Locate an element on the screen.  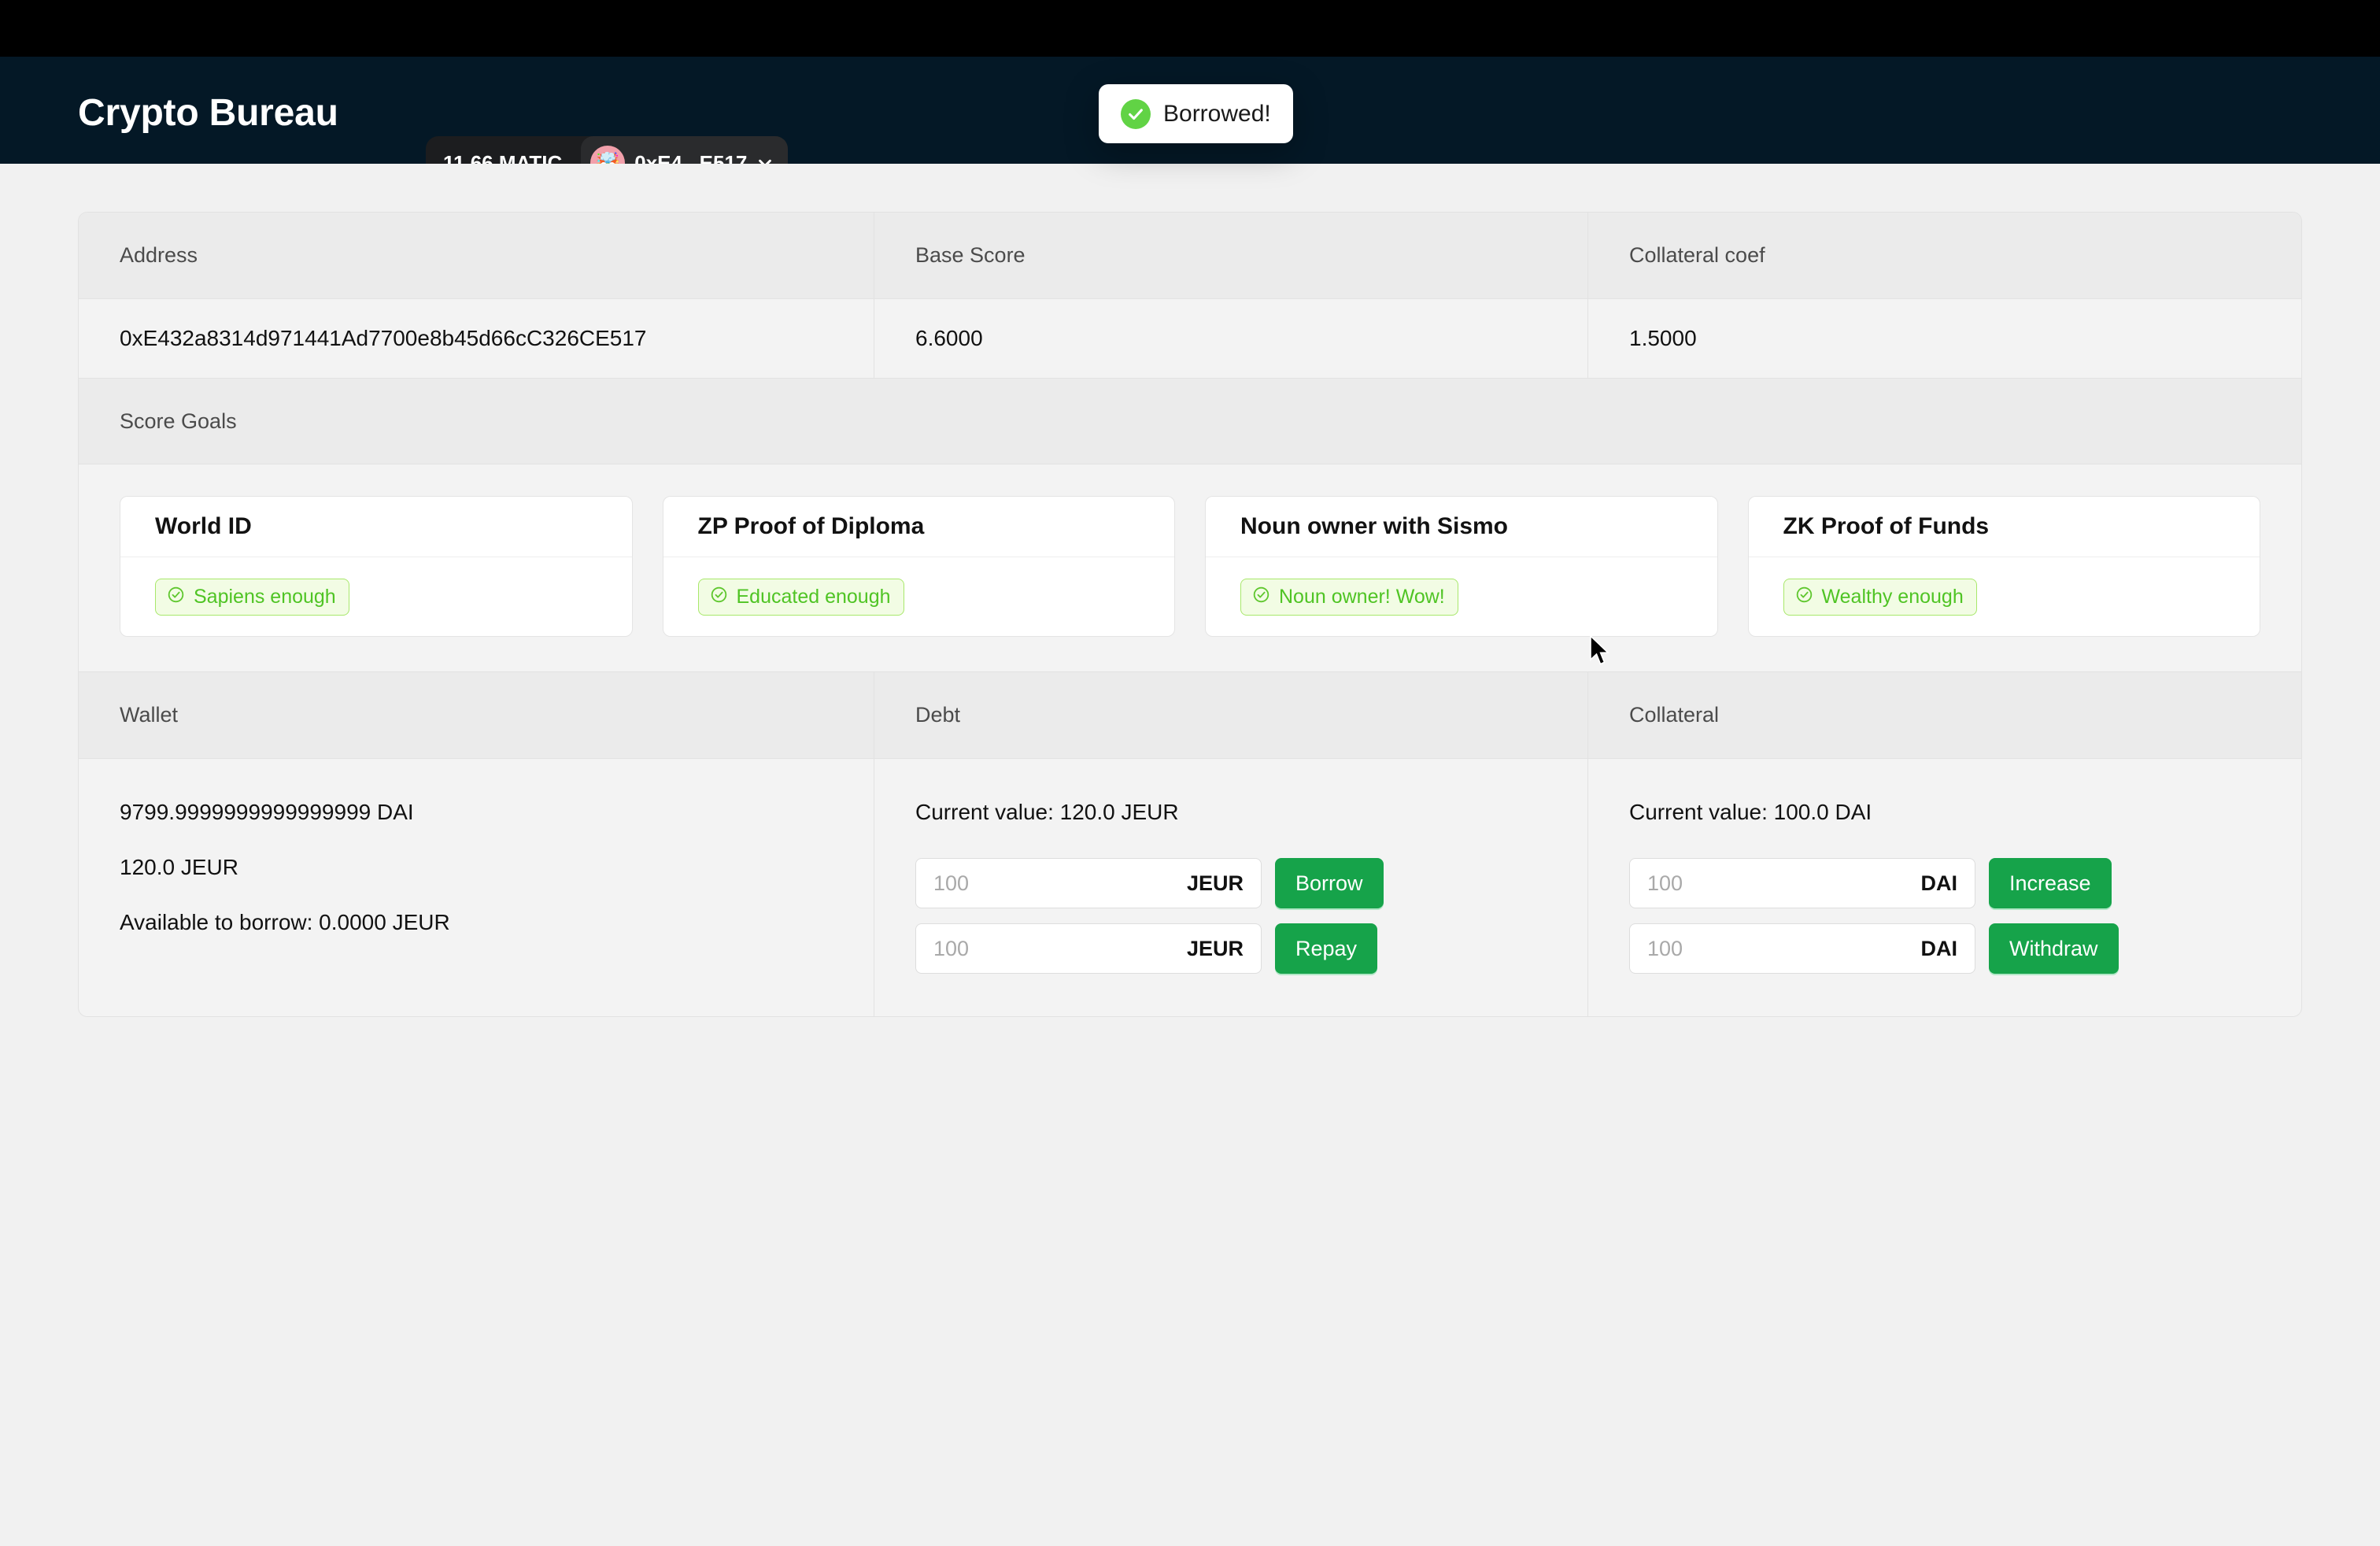
increase-input-suffix: DAI is located at coordinates (1939, 883).